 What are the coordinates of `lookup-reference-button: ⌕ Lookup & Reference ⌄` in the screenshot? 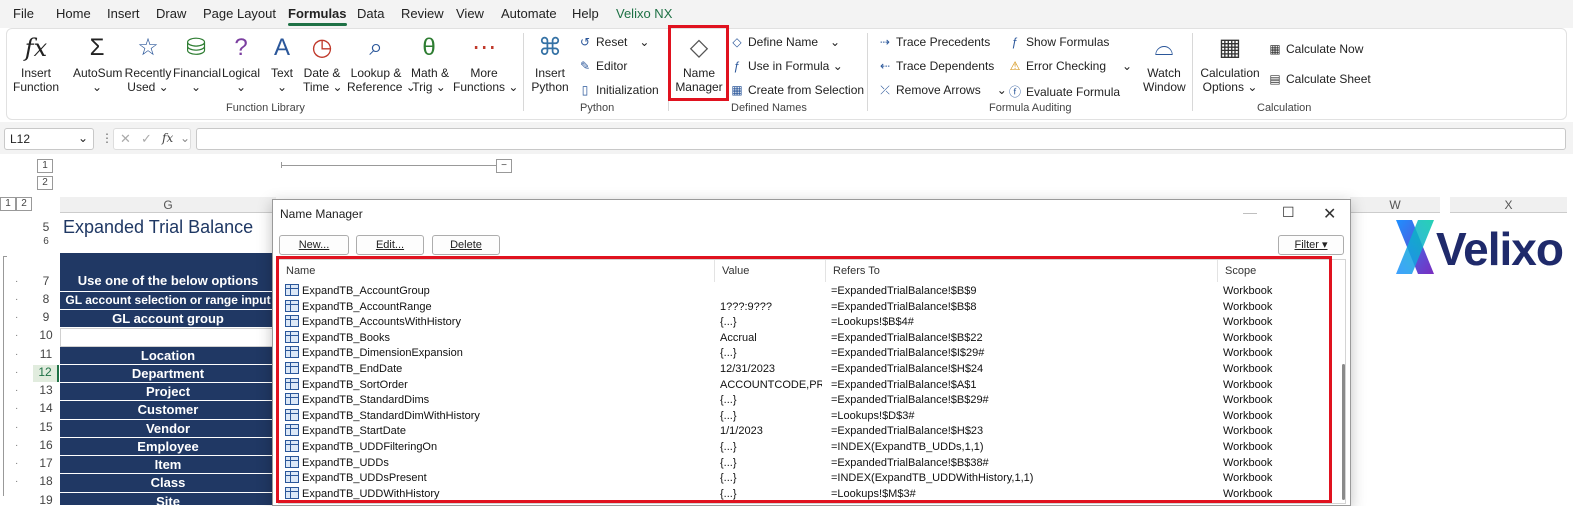 It's located at (381, 63).